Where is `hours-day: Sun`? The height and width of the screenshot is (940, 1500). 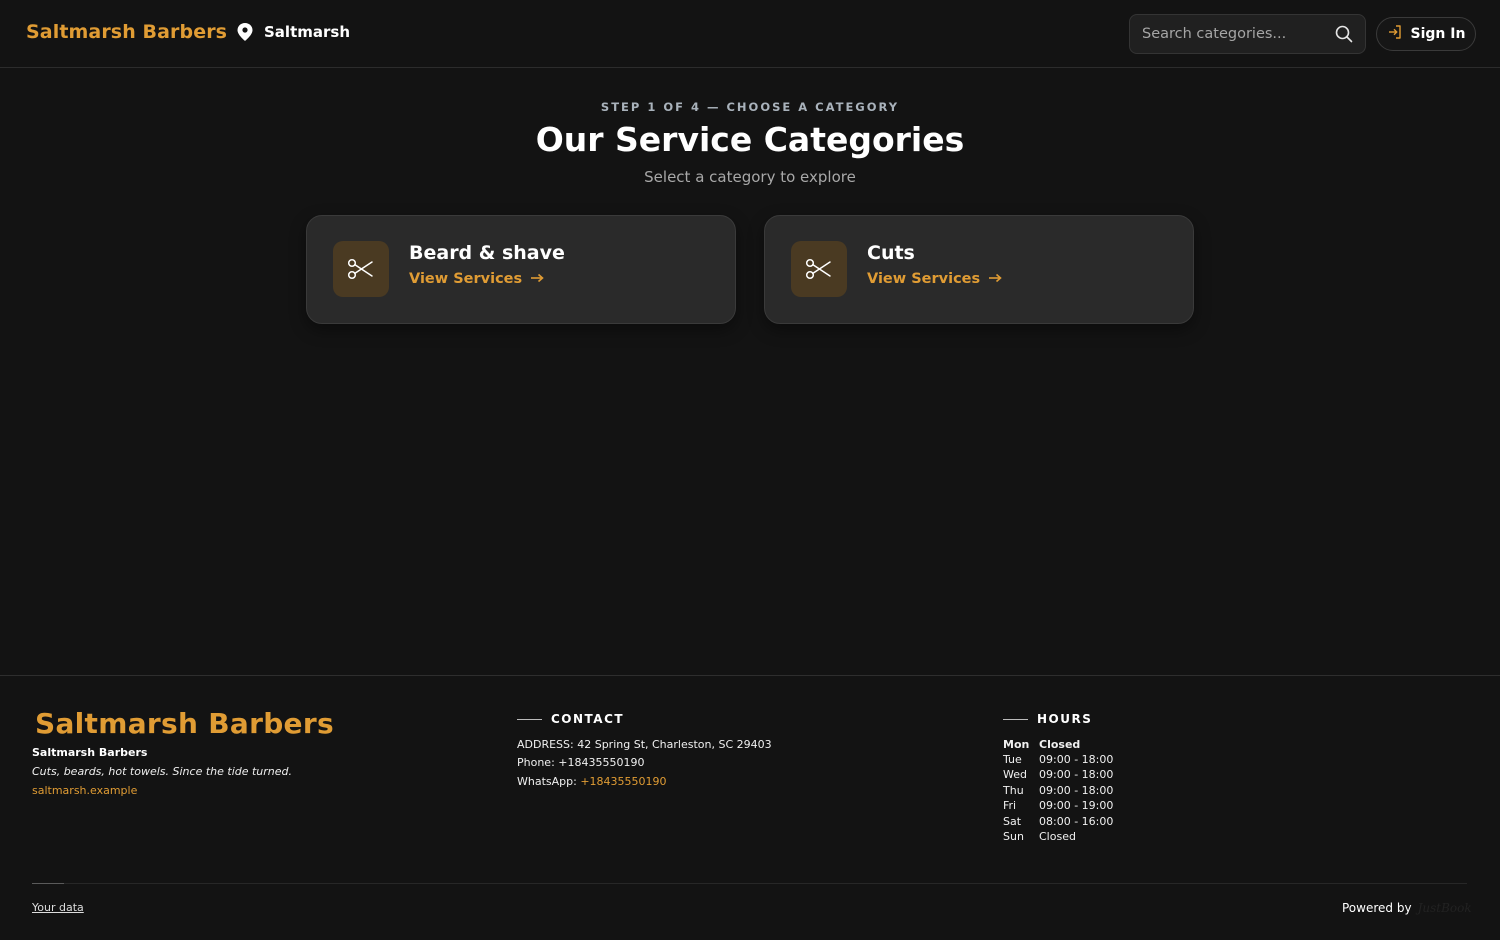
hours-day: Sun is located at coordinates (1013, 836).